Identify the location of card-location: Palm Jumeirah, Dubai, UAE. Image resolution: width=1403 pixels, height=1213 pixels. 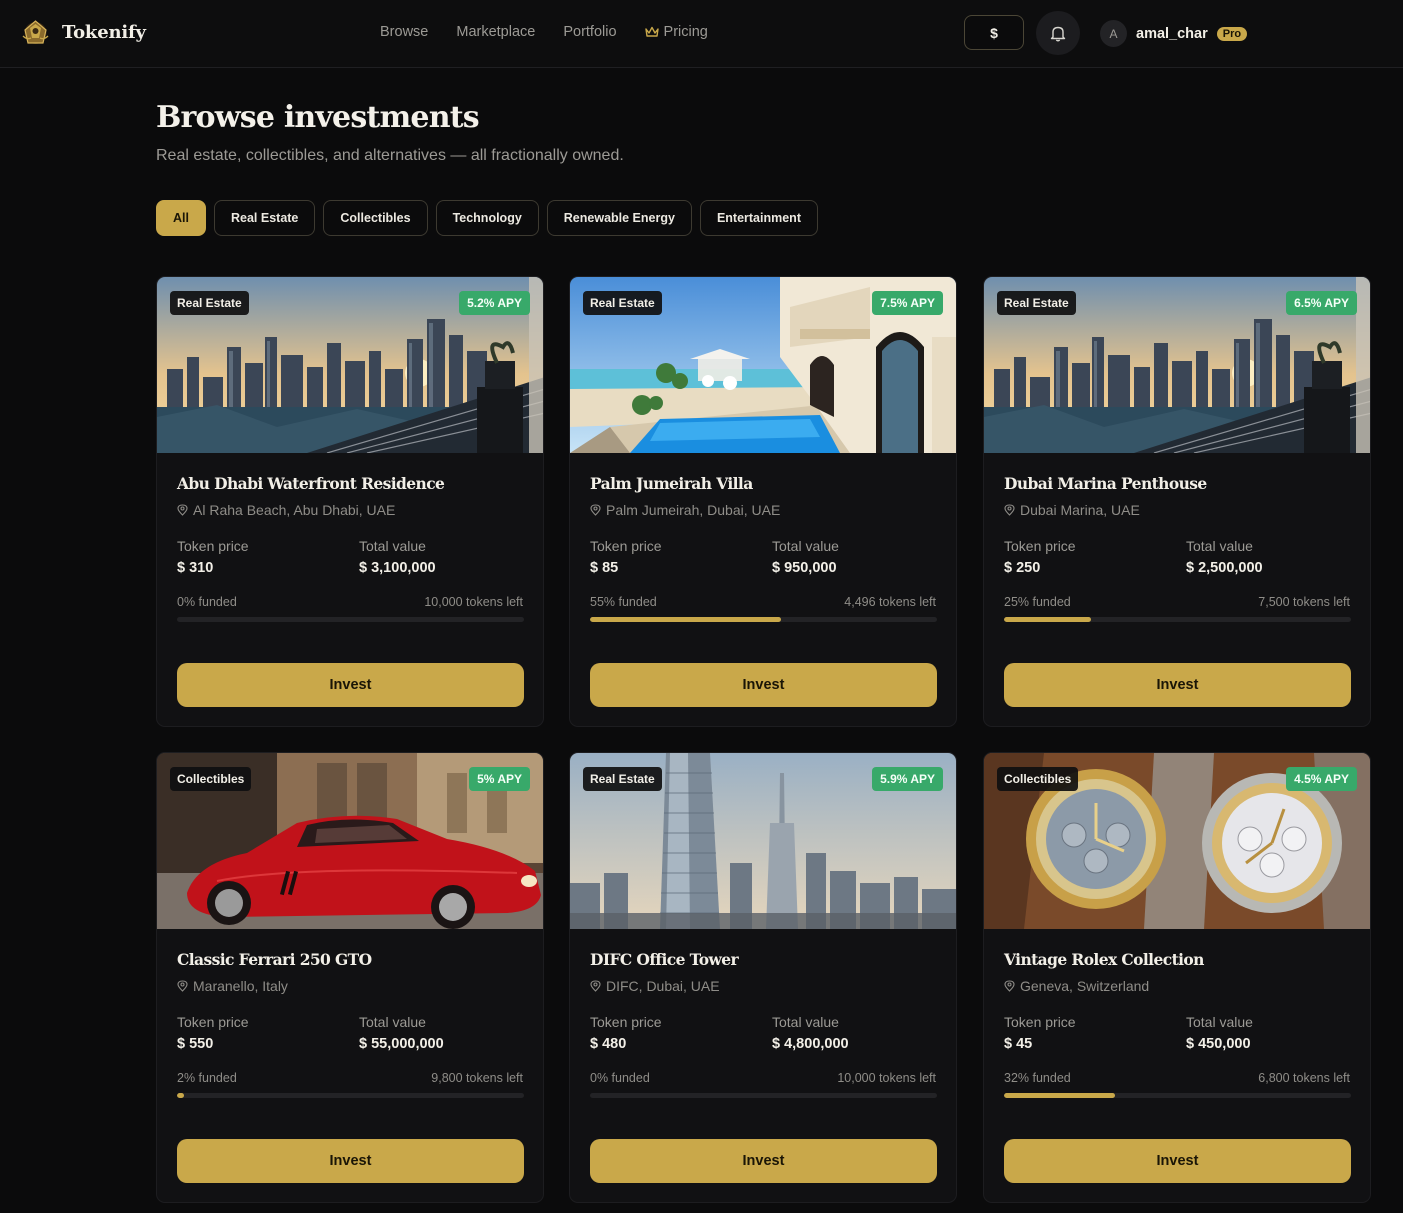
(685, 510).